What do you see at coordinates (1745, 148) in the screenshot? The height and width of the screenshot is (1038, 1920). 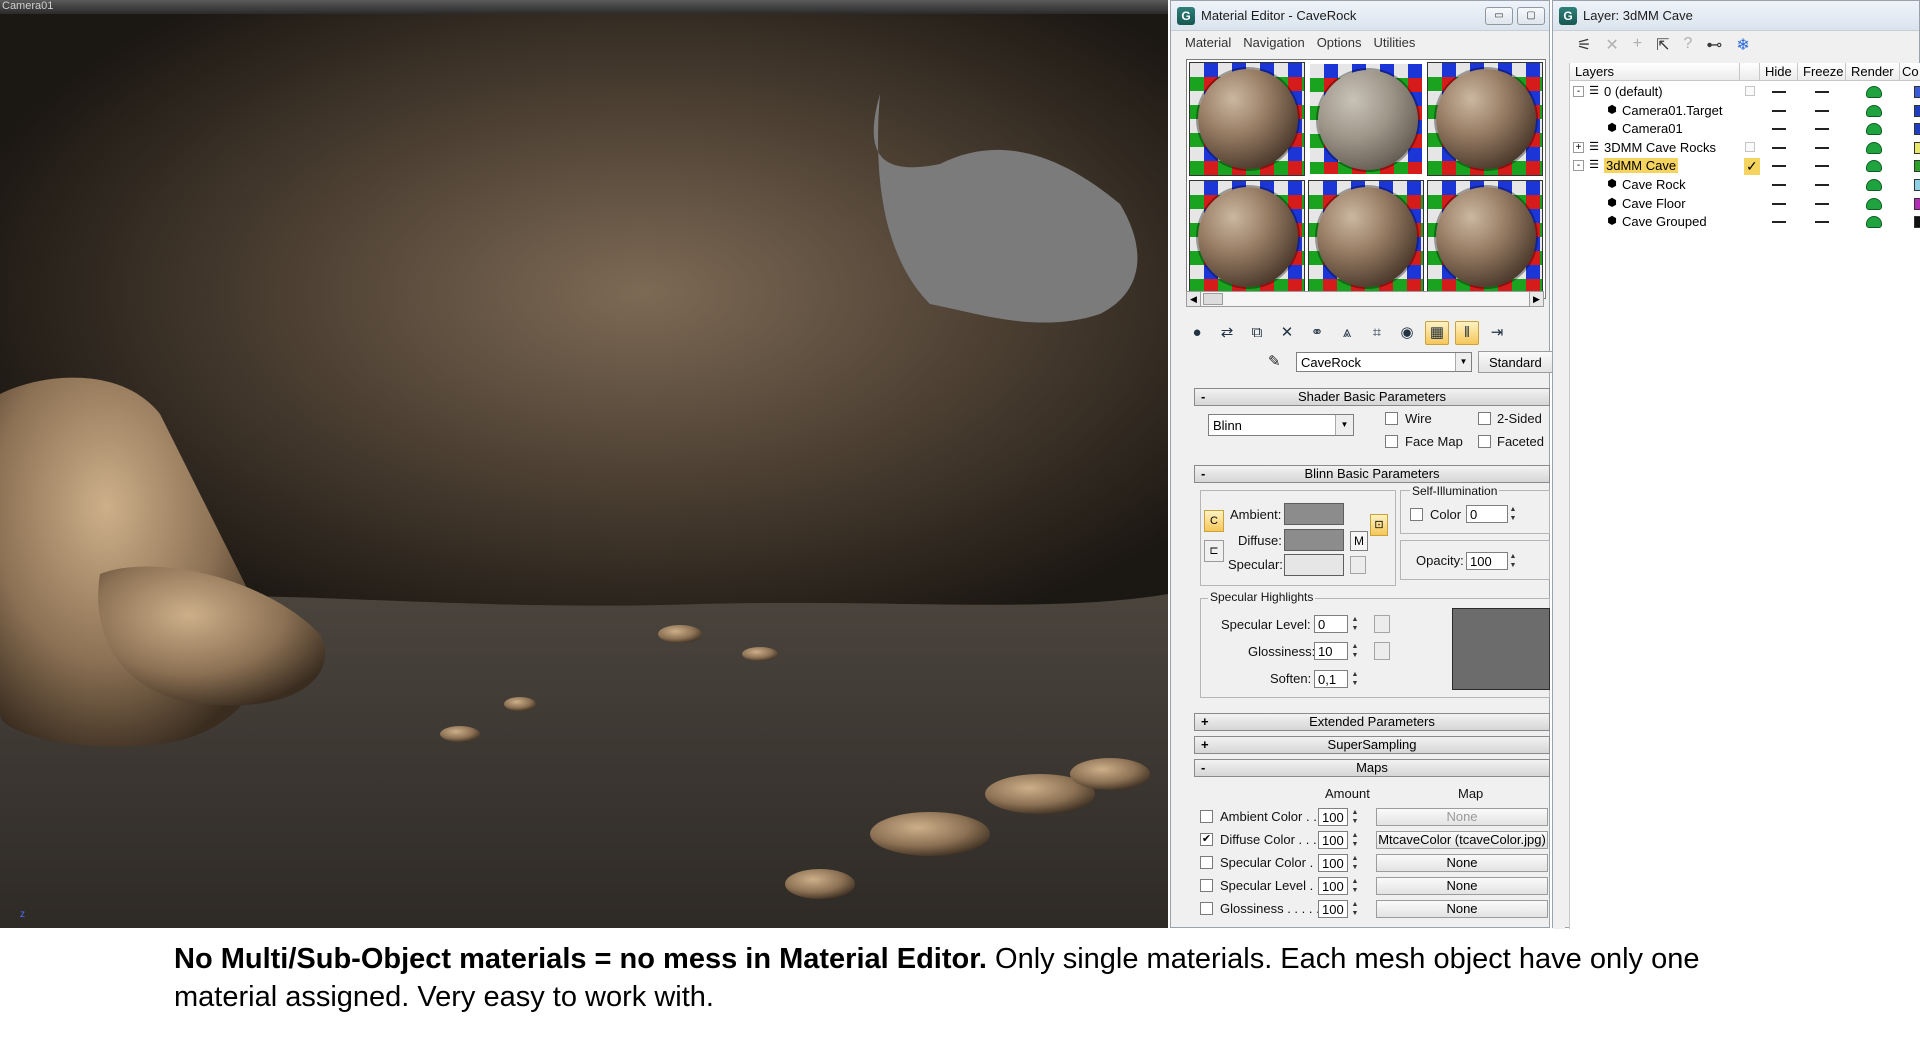 I see `layer-row: + ☰ 3DMM Cave Rocks` at bounding box center [1745, 148].